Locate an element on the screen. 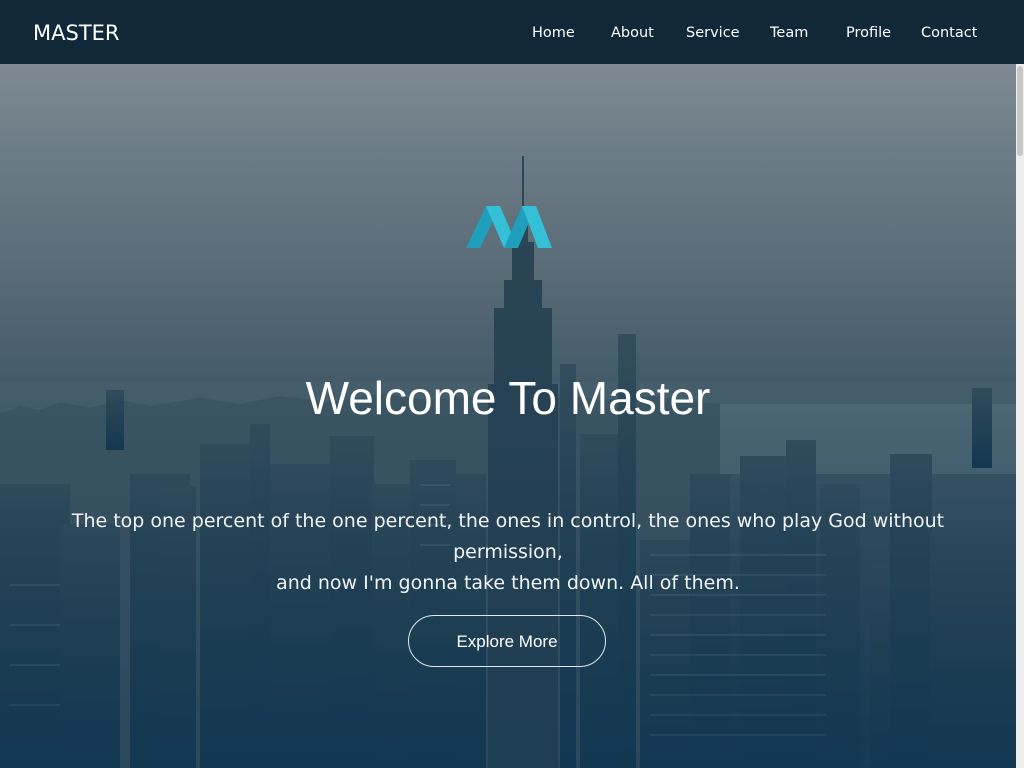  nav-item-profile: Profile is located at coordinates (868, 33).